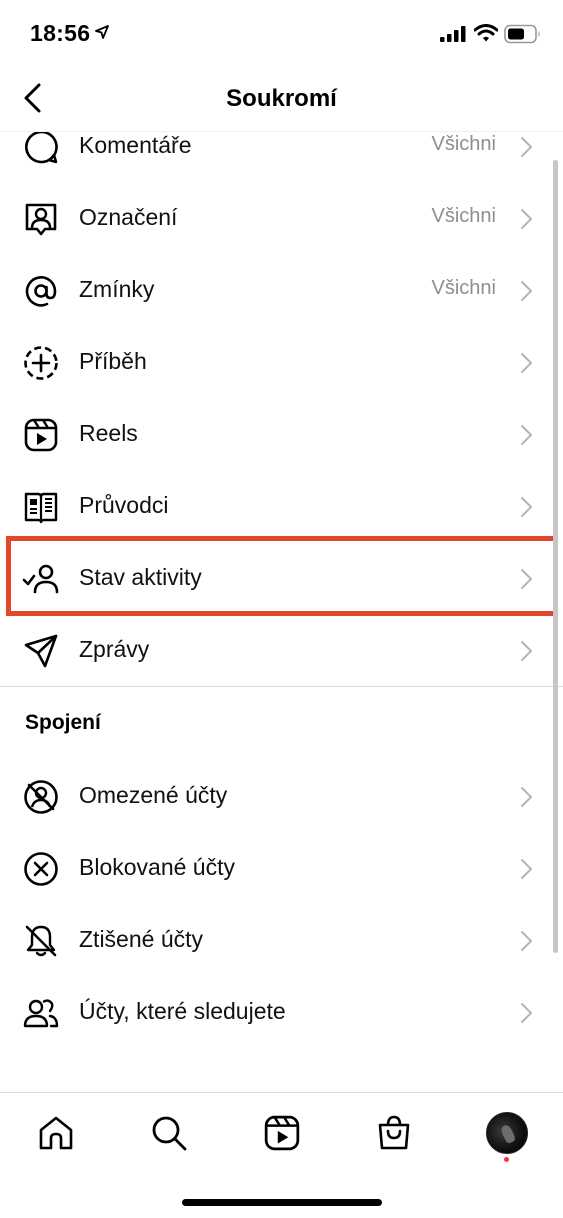  I want to click on row-label: Účty, které sledujete, so click(182, 1011).